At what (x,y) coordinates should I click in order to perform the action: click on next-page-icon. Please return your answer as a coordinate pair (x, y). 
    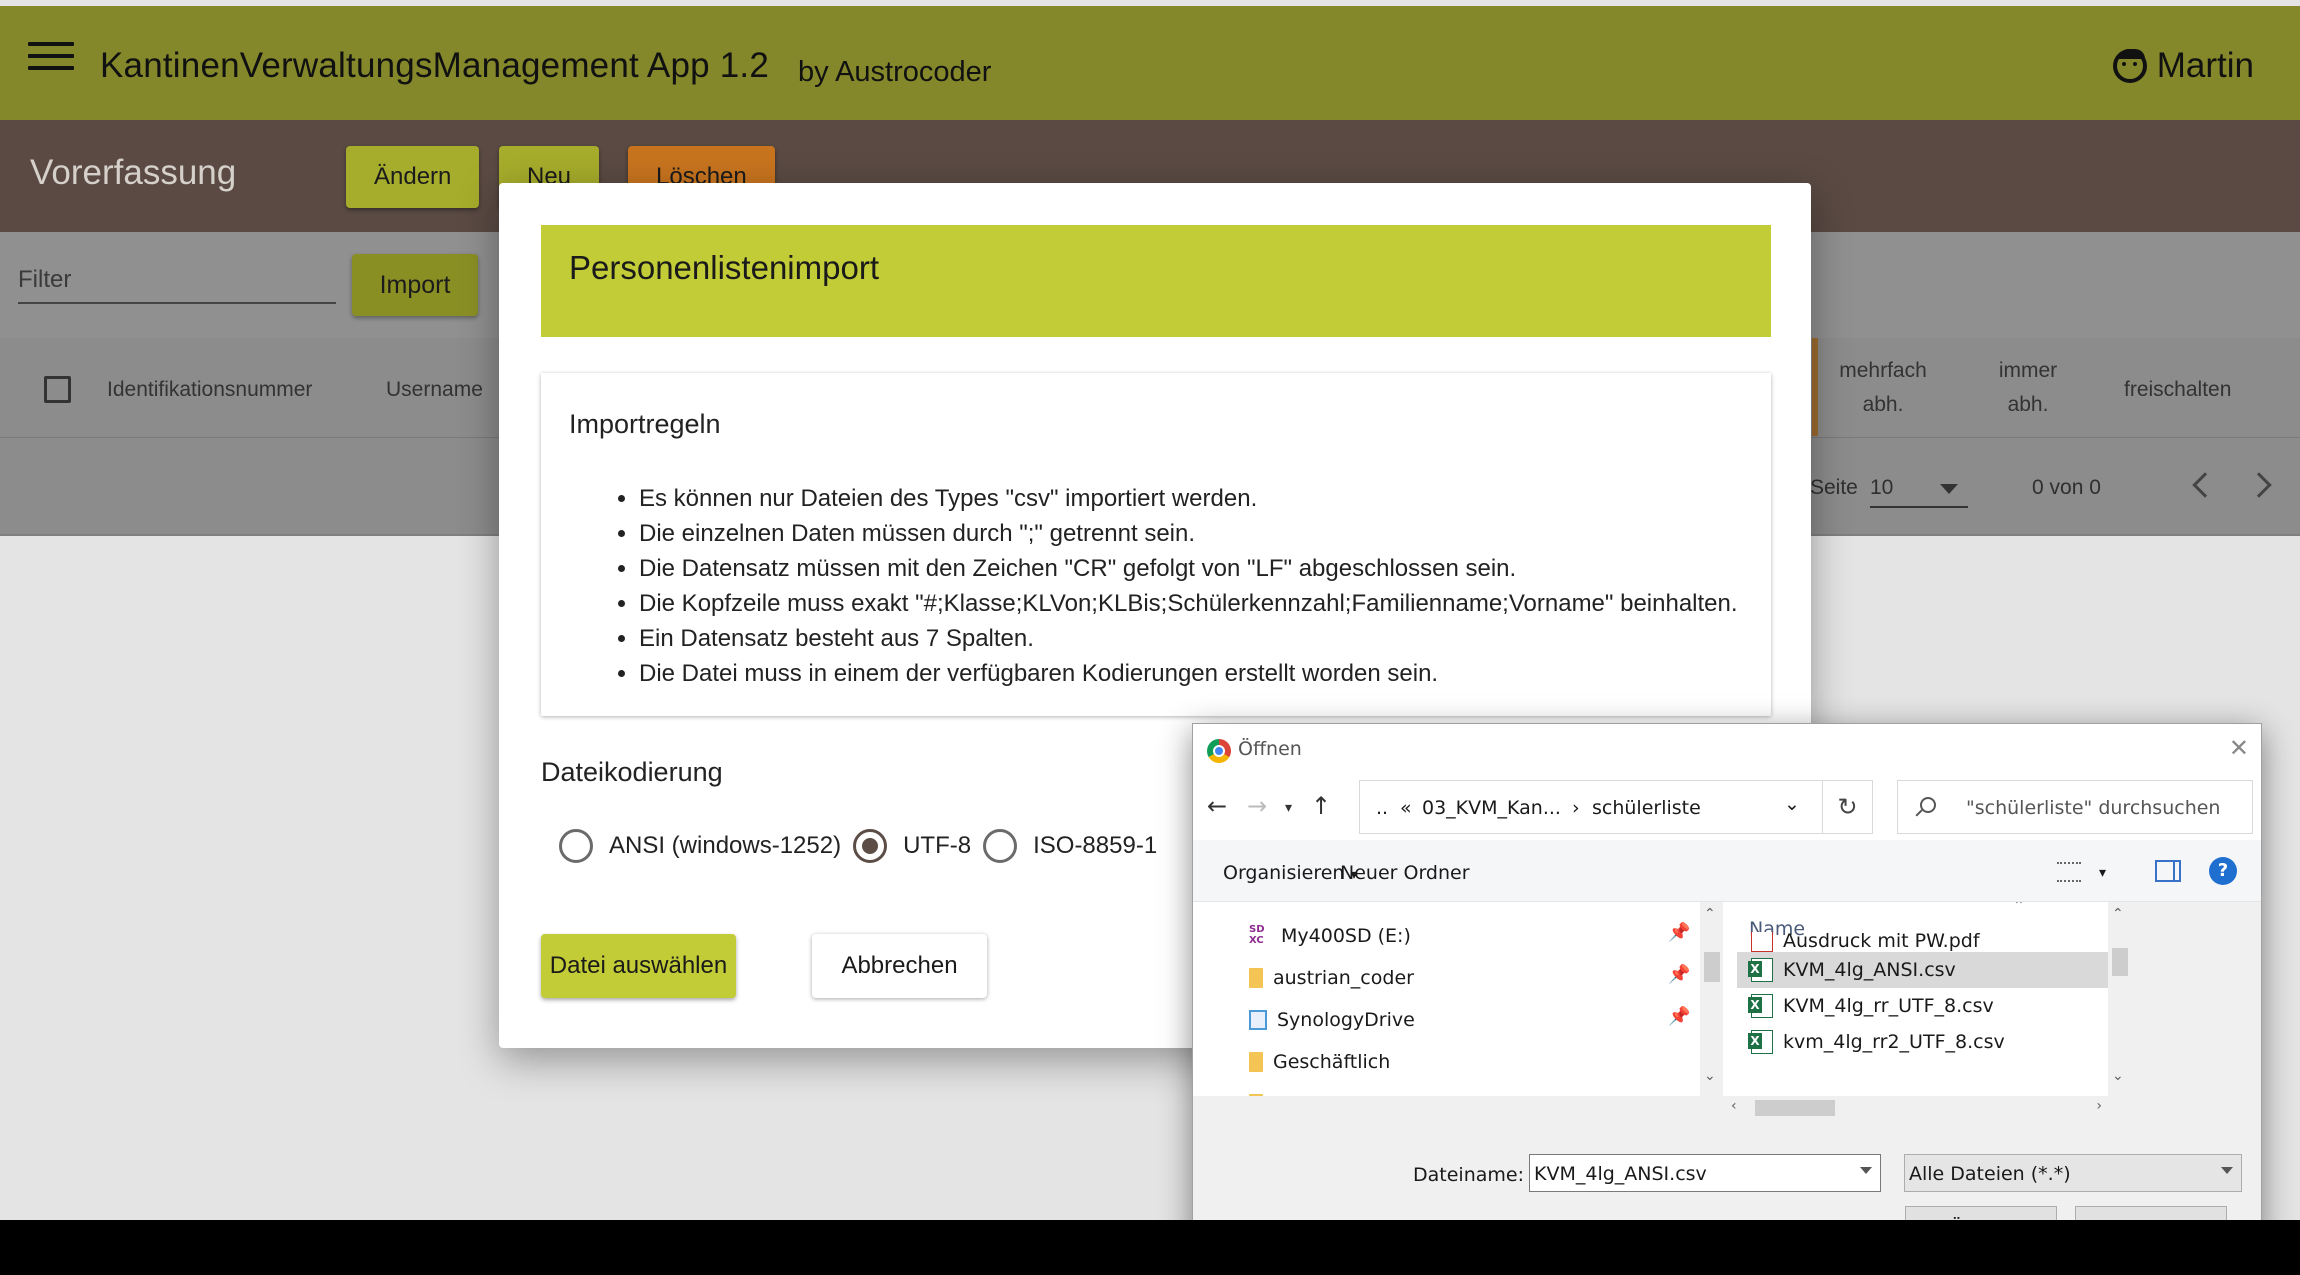
    Looking at the image, I should click on (2259, 485).